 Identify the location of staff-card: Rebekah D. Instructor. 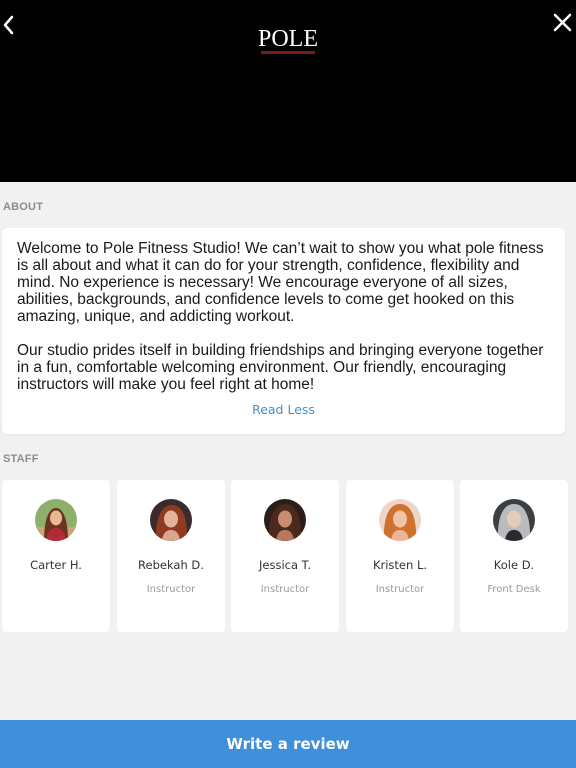
(171, 556).